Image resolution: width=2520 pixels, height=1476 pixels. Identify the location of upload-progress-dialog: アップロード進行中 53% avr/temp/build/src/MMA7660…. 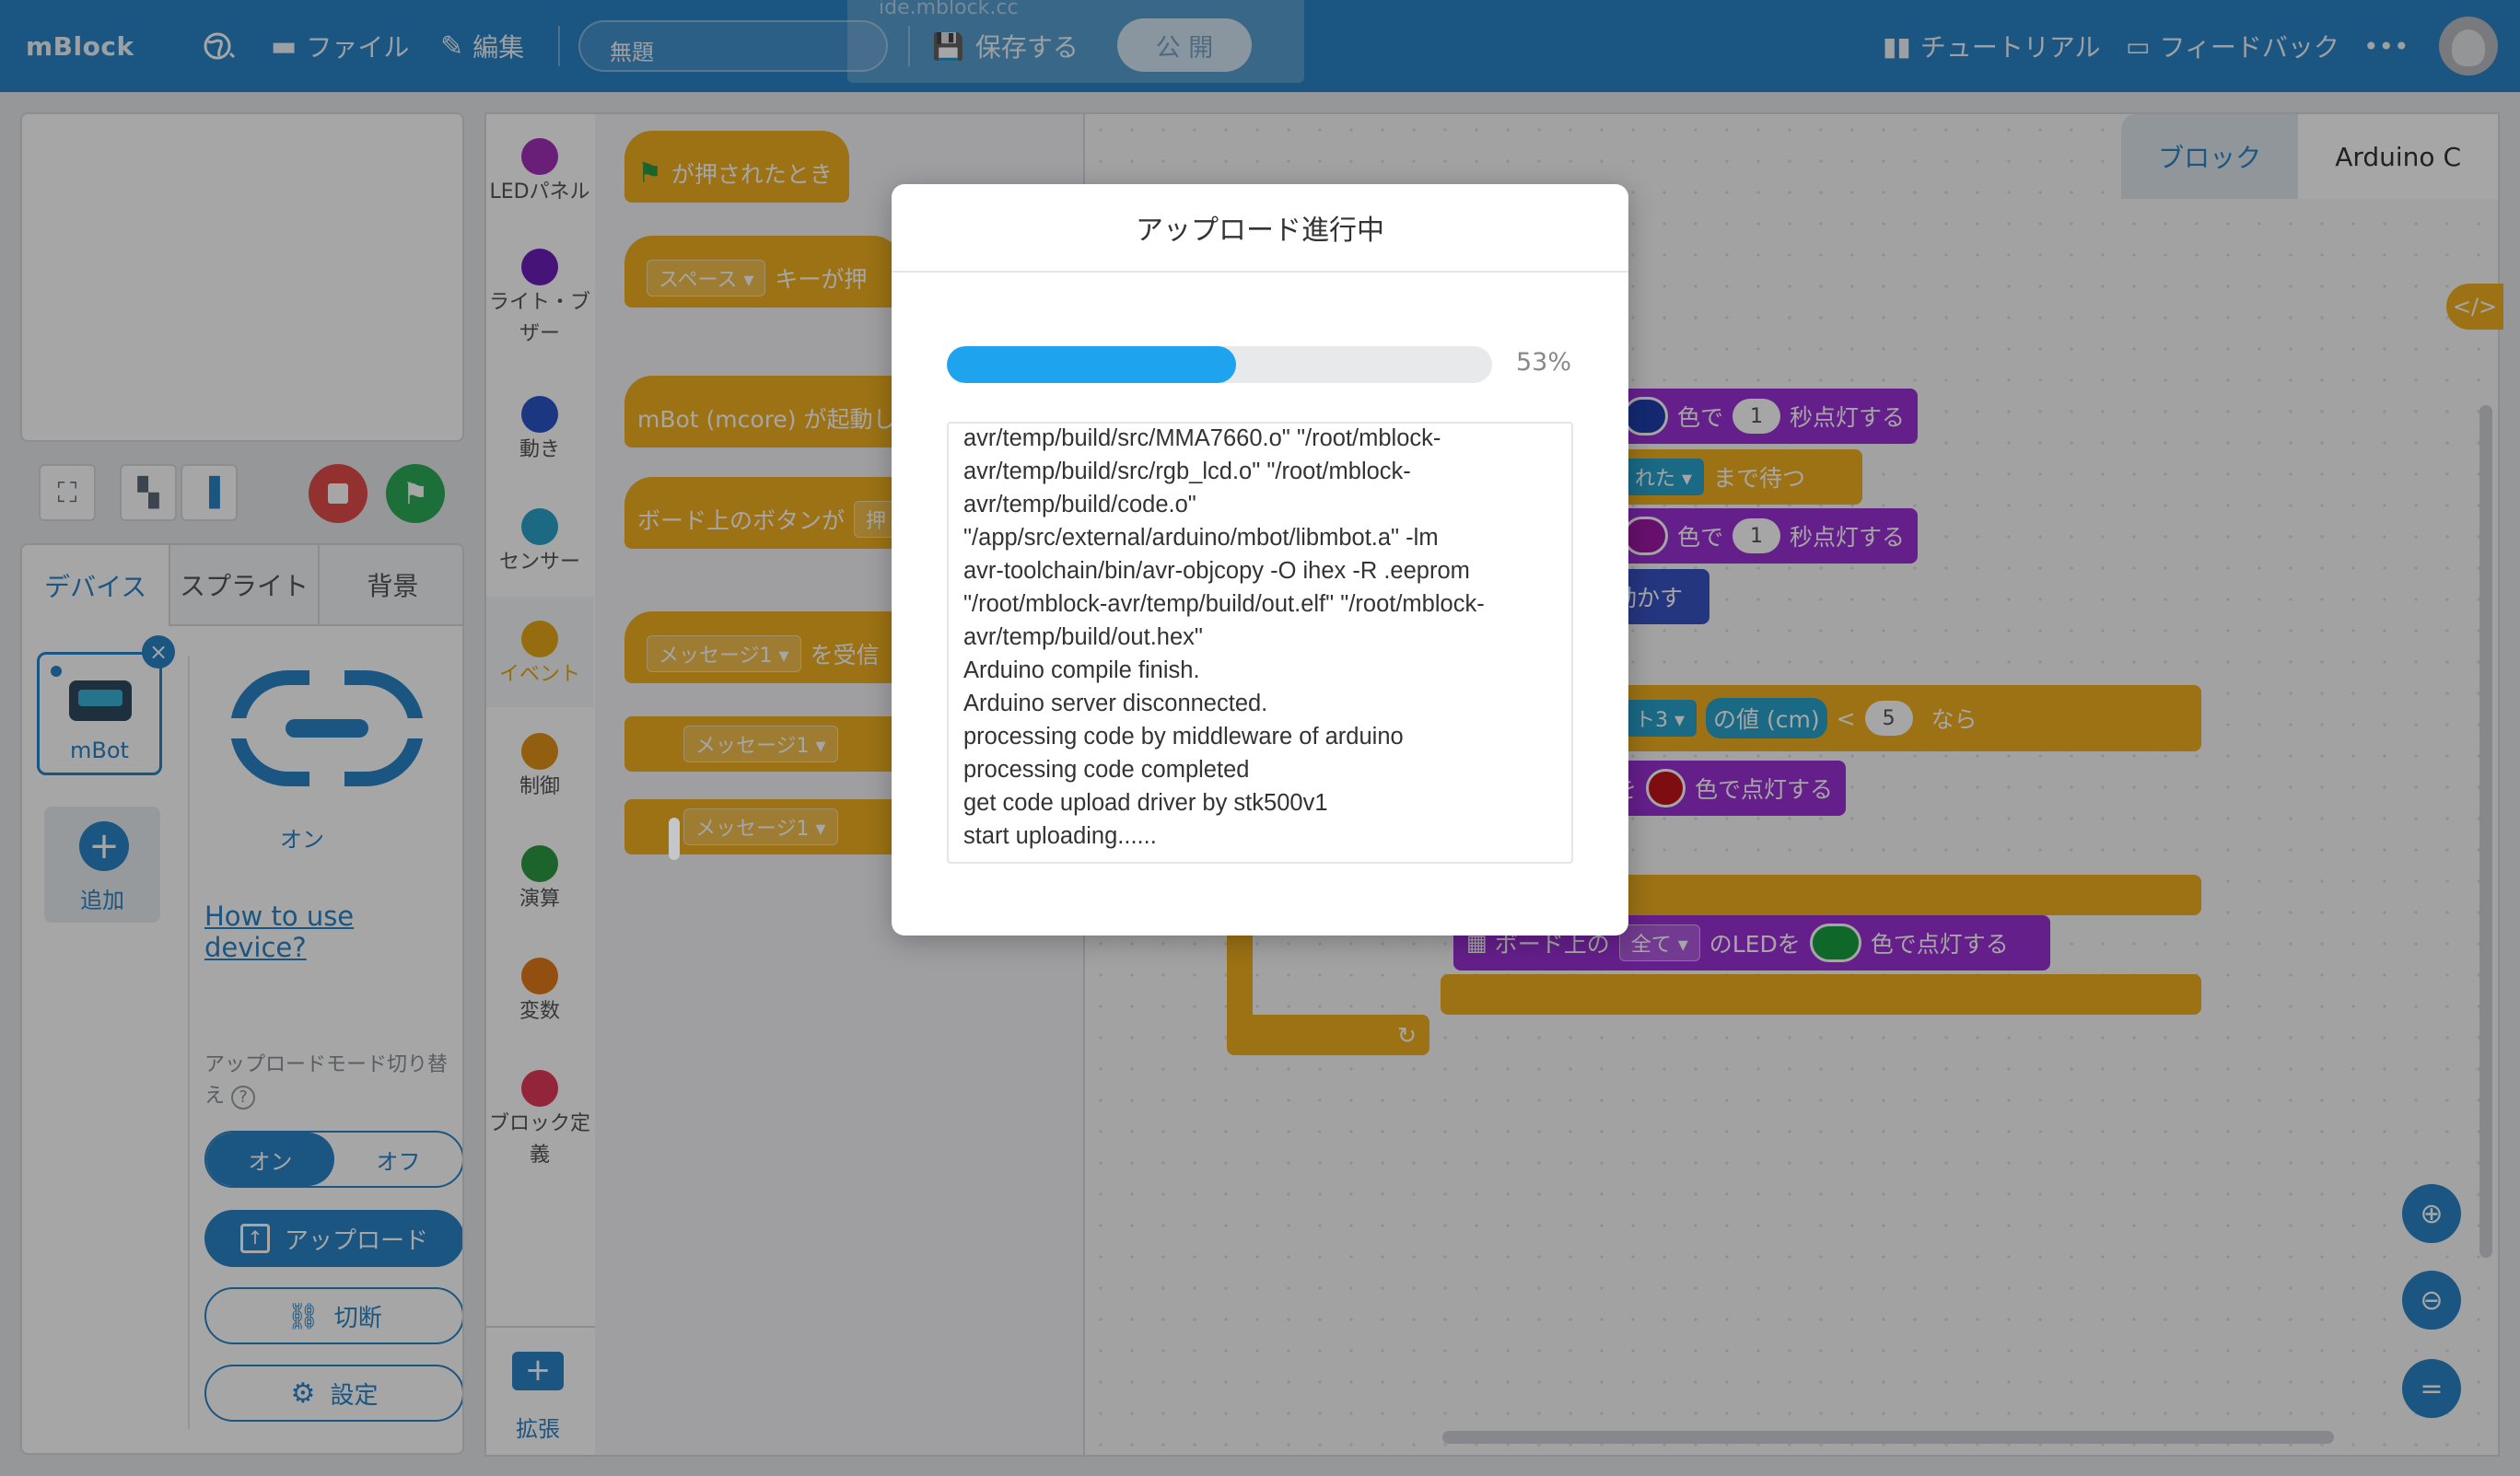
(1260, 560).